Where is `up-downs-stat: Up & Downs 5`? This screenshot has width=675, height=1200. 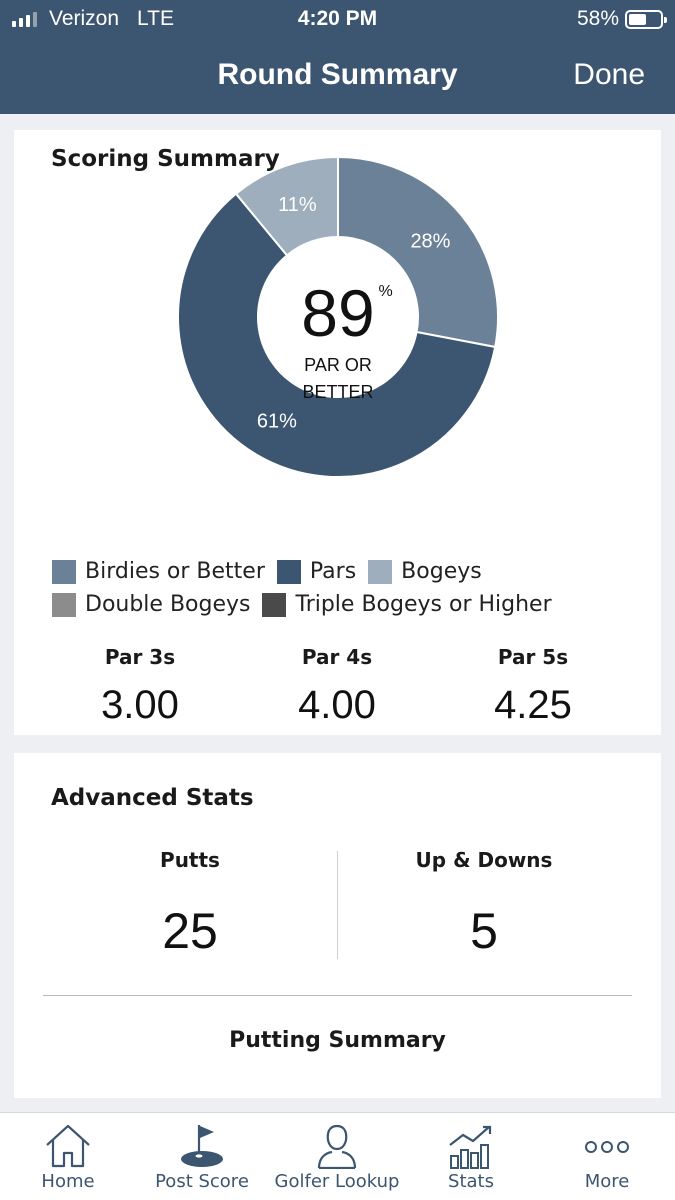 up-downs-stat: Up & Downs 5 is located at coordinates (484, 904).